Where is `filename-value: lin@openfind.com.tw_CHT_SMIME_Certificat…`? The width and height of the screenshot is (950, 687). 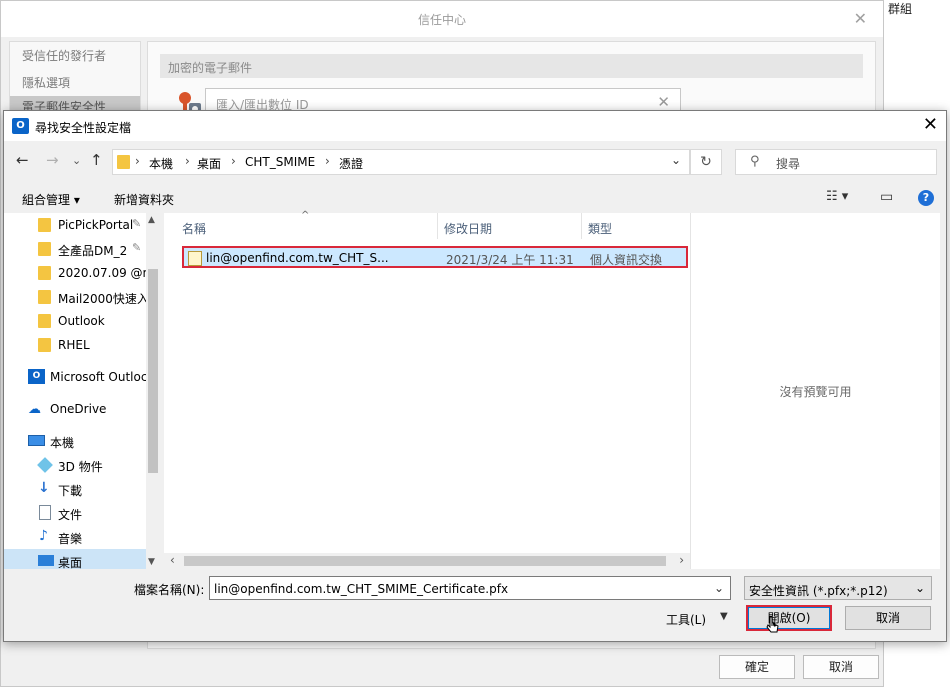
filename-value: lin@openfind.com.tw_CHT_SMIME_Certificat… is located at coordinates (361, 589).